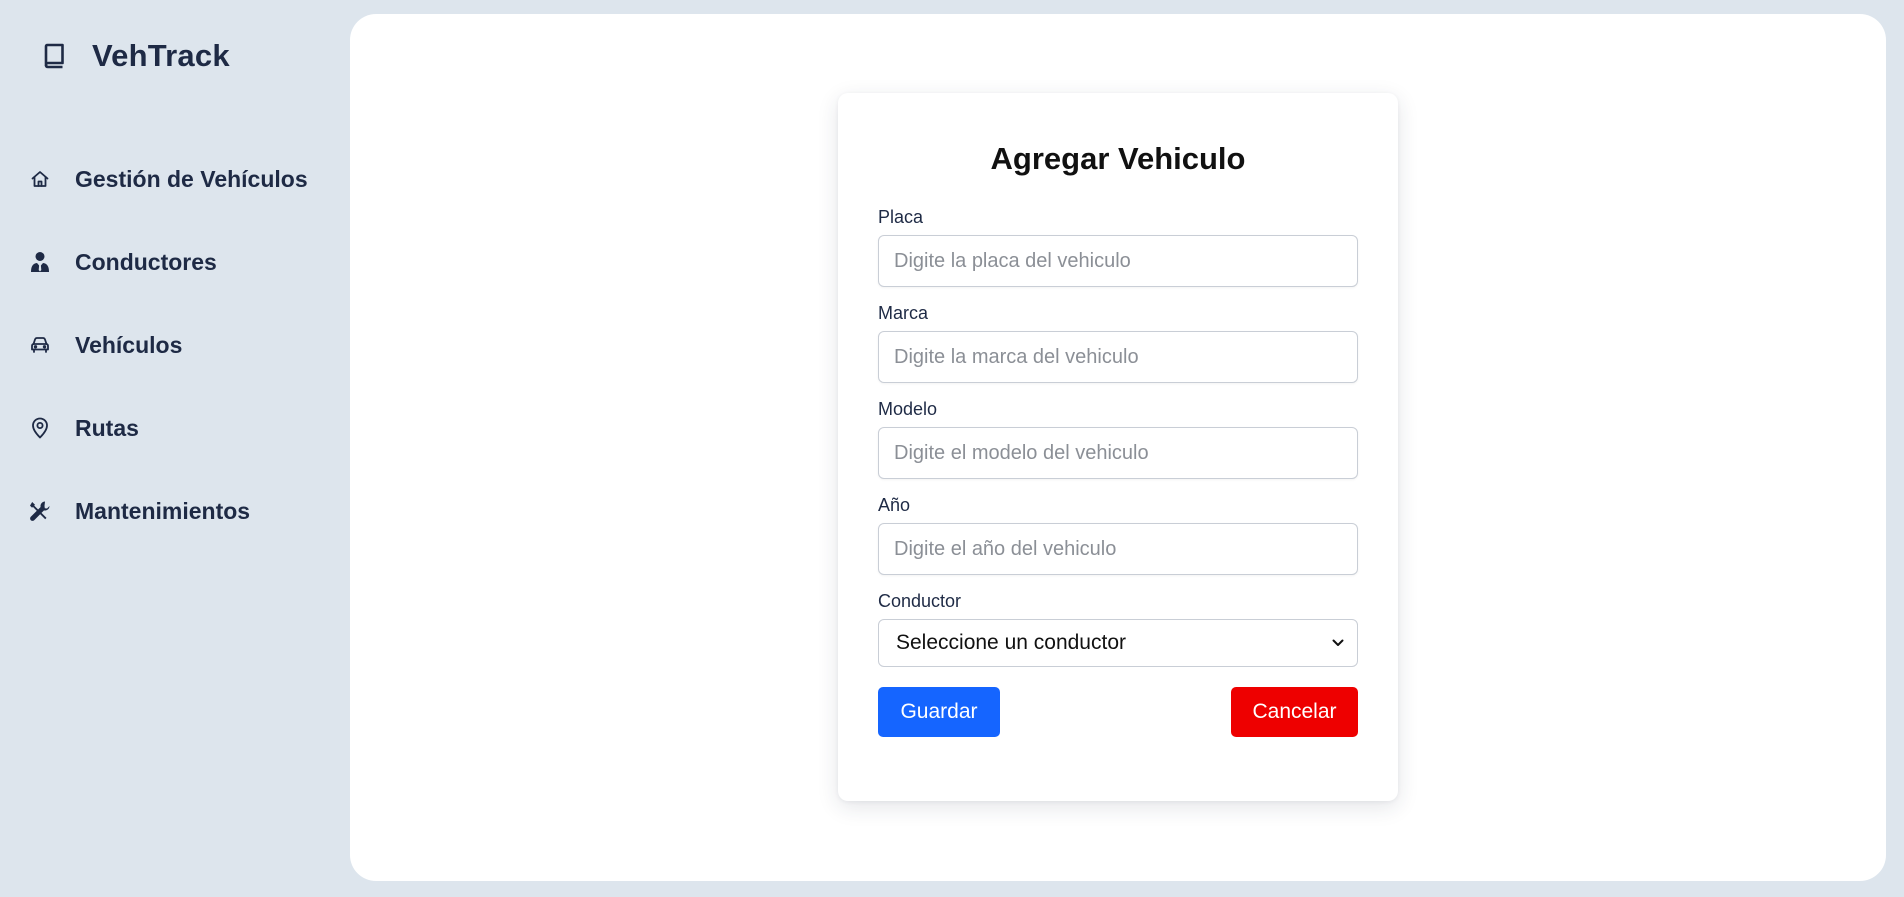 The width and height of the screenshot is (1904, 897). Describe the element at coordinates (40, 428) in the screenshot. I see `map-pin-icon` at that location.